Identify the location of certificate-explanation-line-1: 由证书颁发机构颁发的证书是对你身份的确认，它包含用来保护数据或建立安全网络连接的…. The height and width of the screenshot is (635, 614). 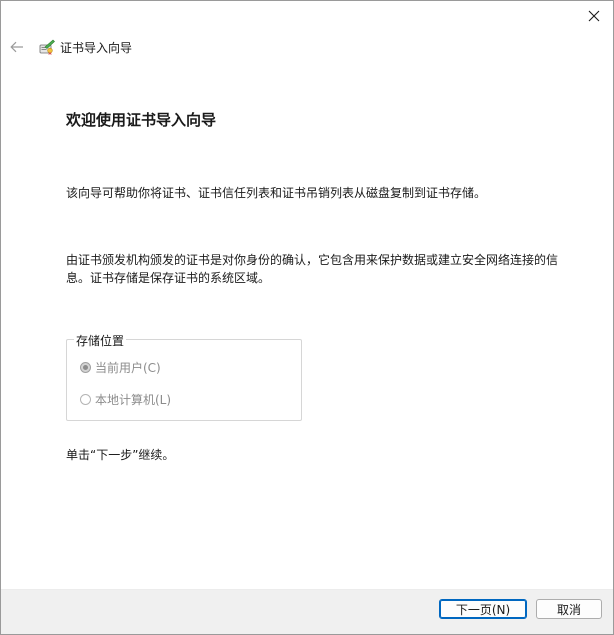
(312, 260).